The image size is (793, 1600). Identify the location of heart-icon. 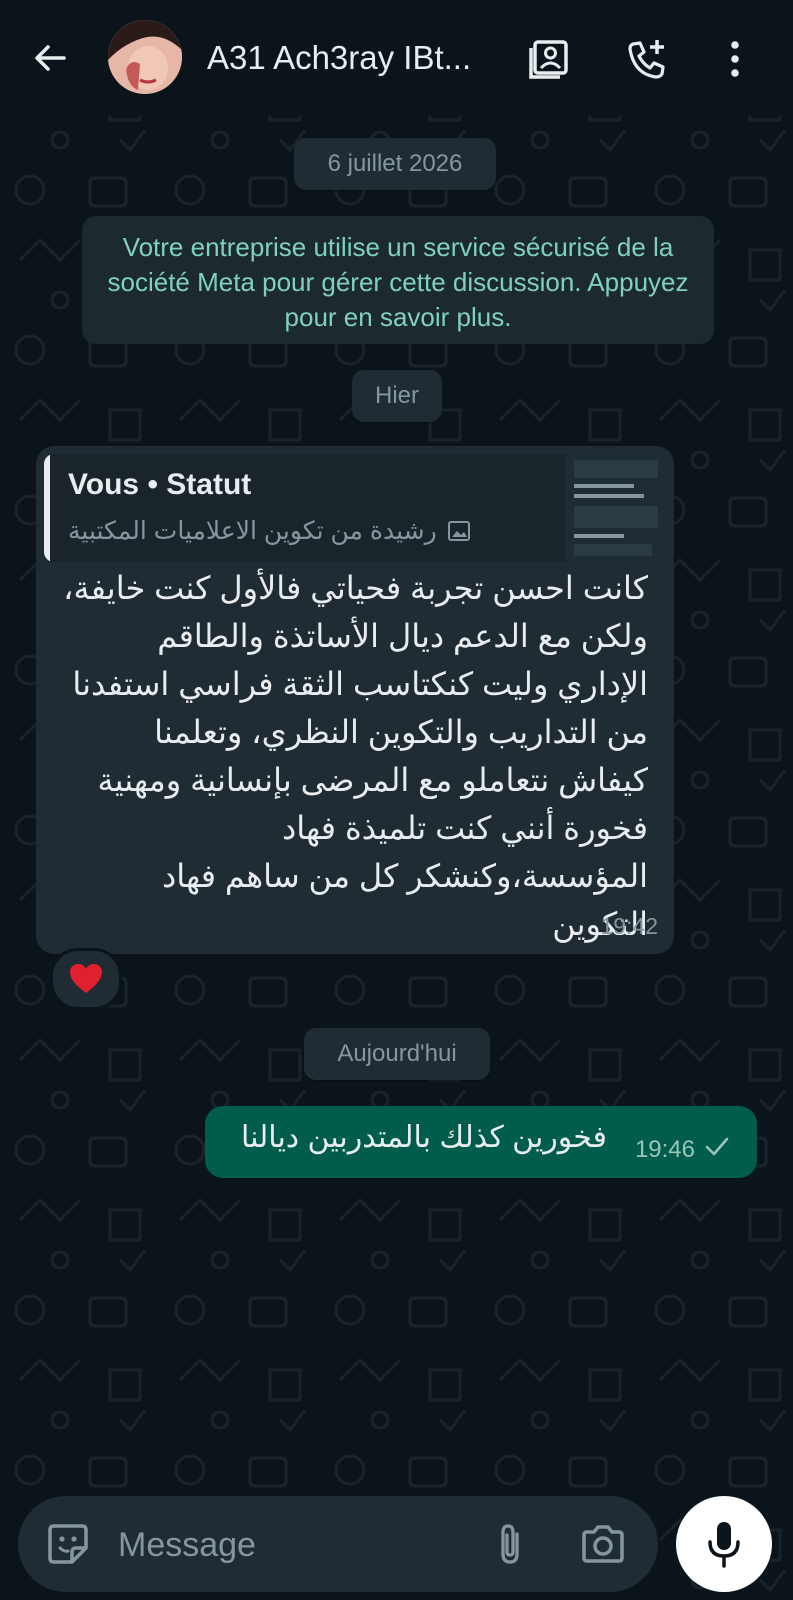
(86, 978).